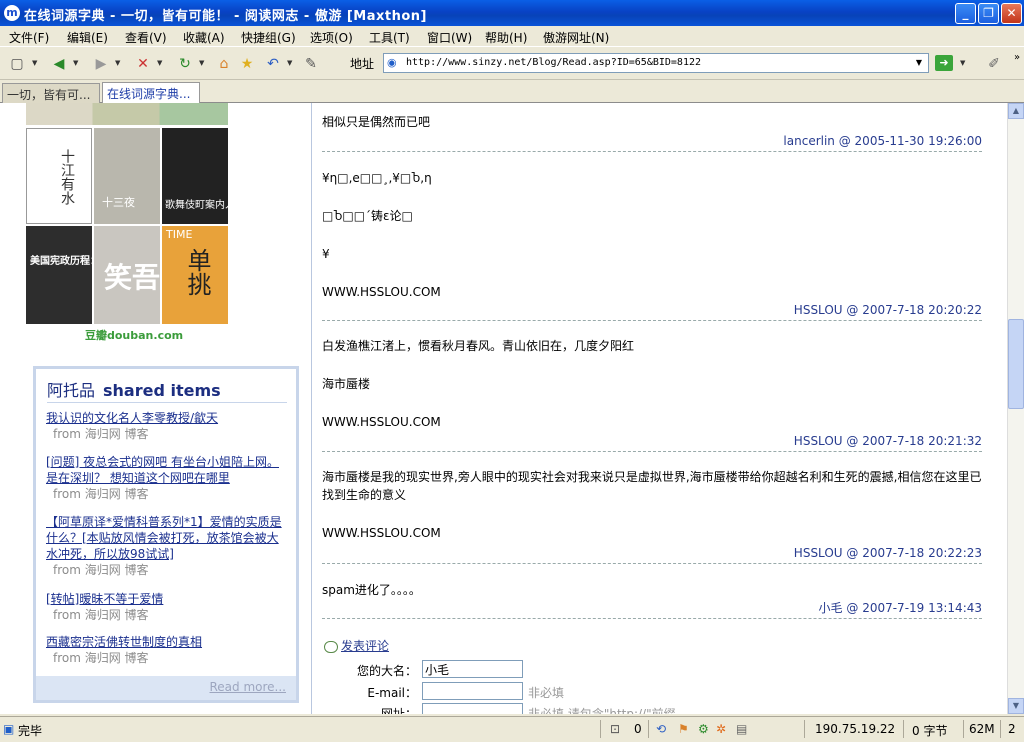 This screenshot has width=1024, height=742. Describe the element at coordinates (831, 608) in the screenshot. I see `comment-author: 小毛` at that location.